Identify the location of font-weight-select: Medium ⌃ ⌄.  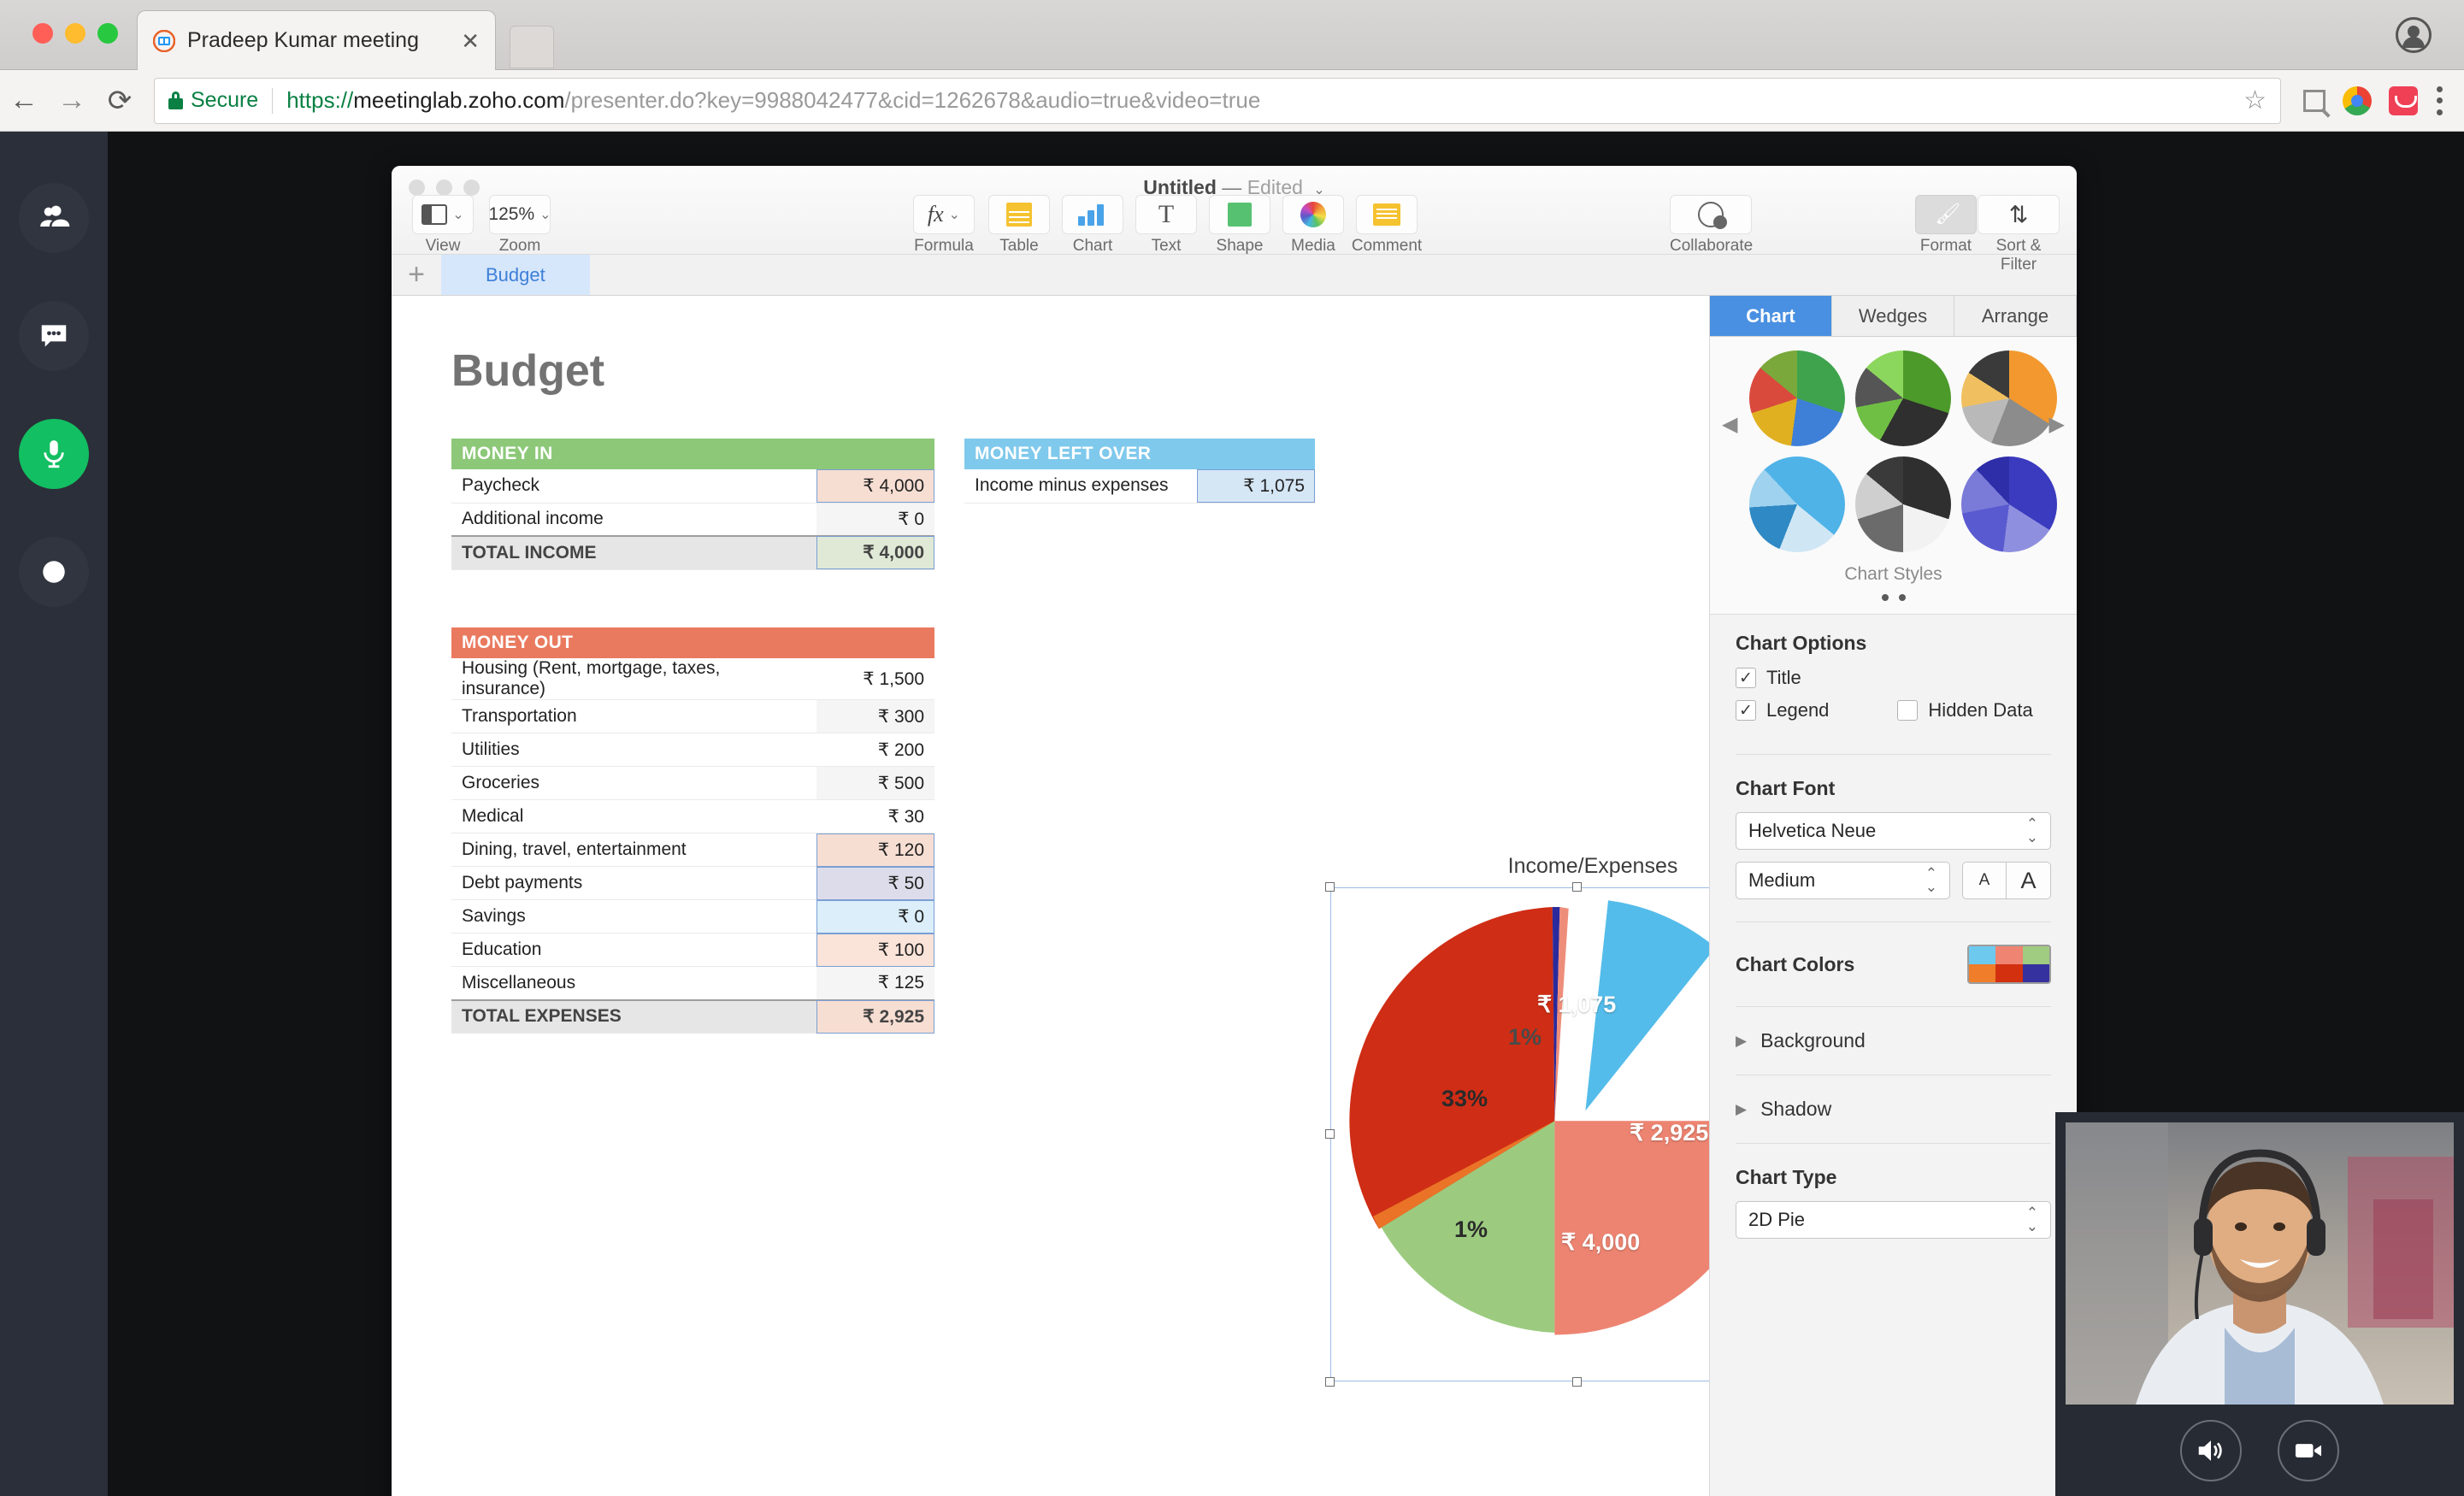
(1843, 880).